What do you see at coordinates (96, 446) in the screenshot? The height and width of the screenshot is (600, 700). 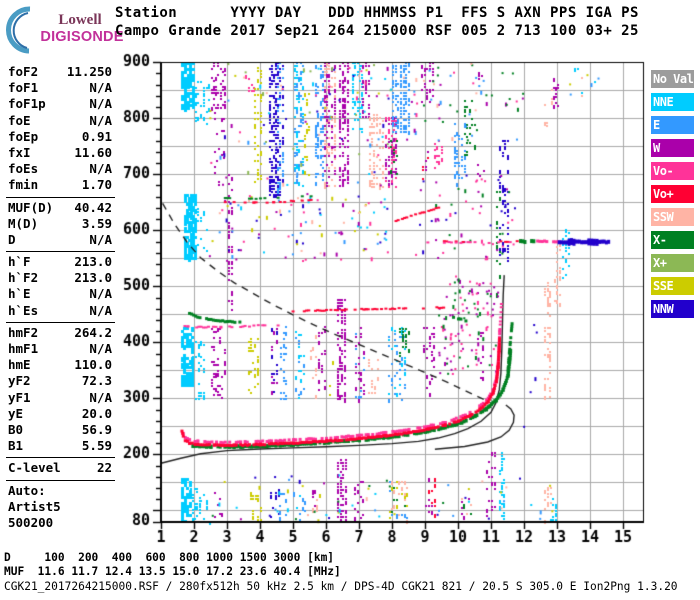 I see `param-value: 5.59` at bounding box center [96, 446].